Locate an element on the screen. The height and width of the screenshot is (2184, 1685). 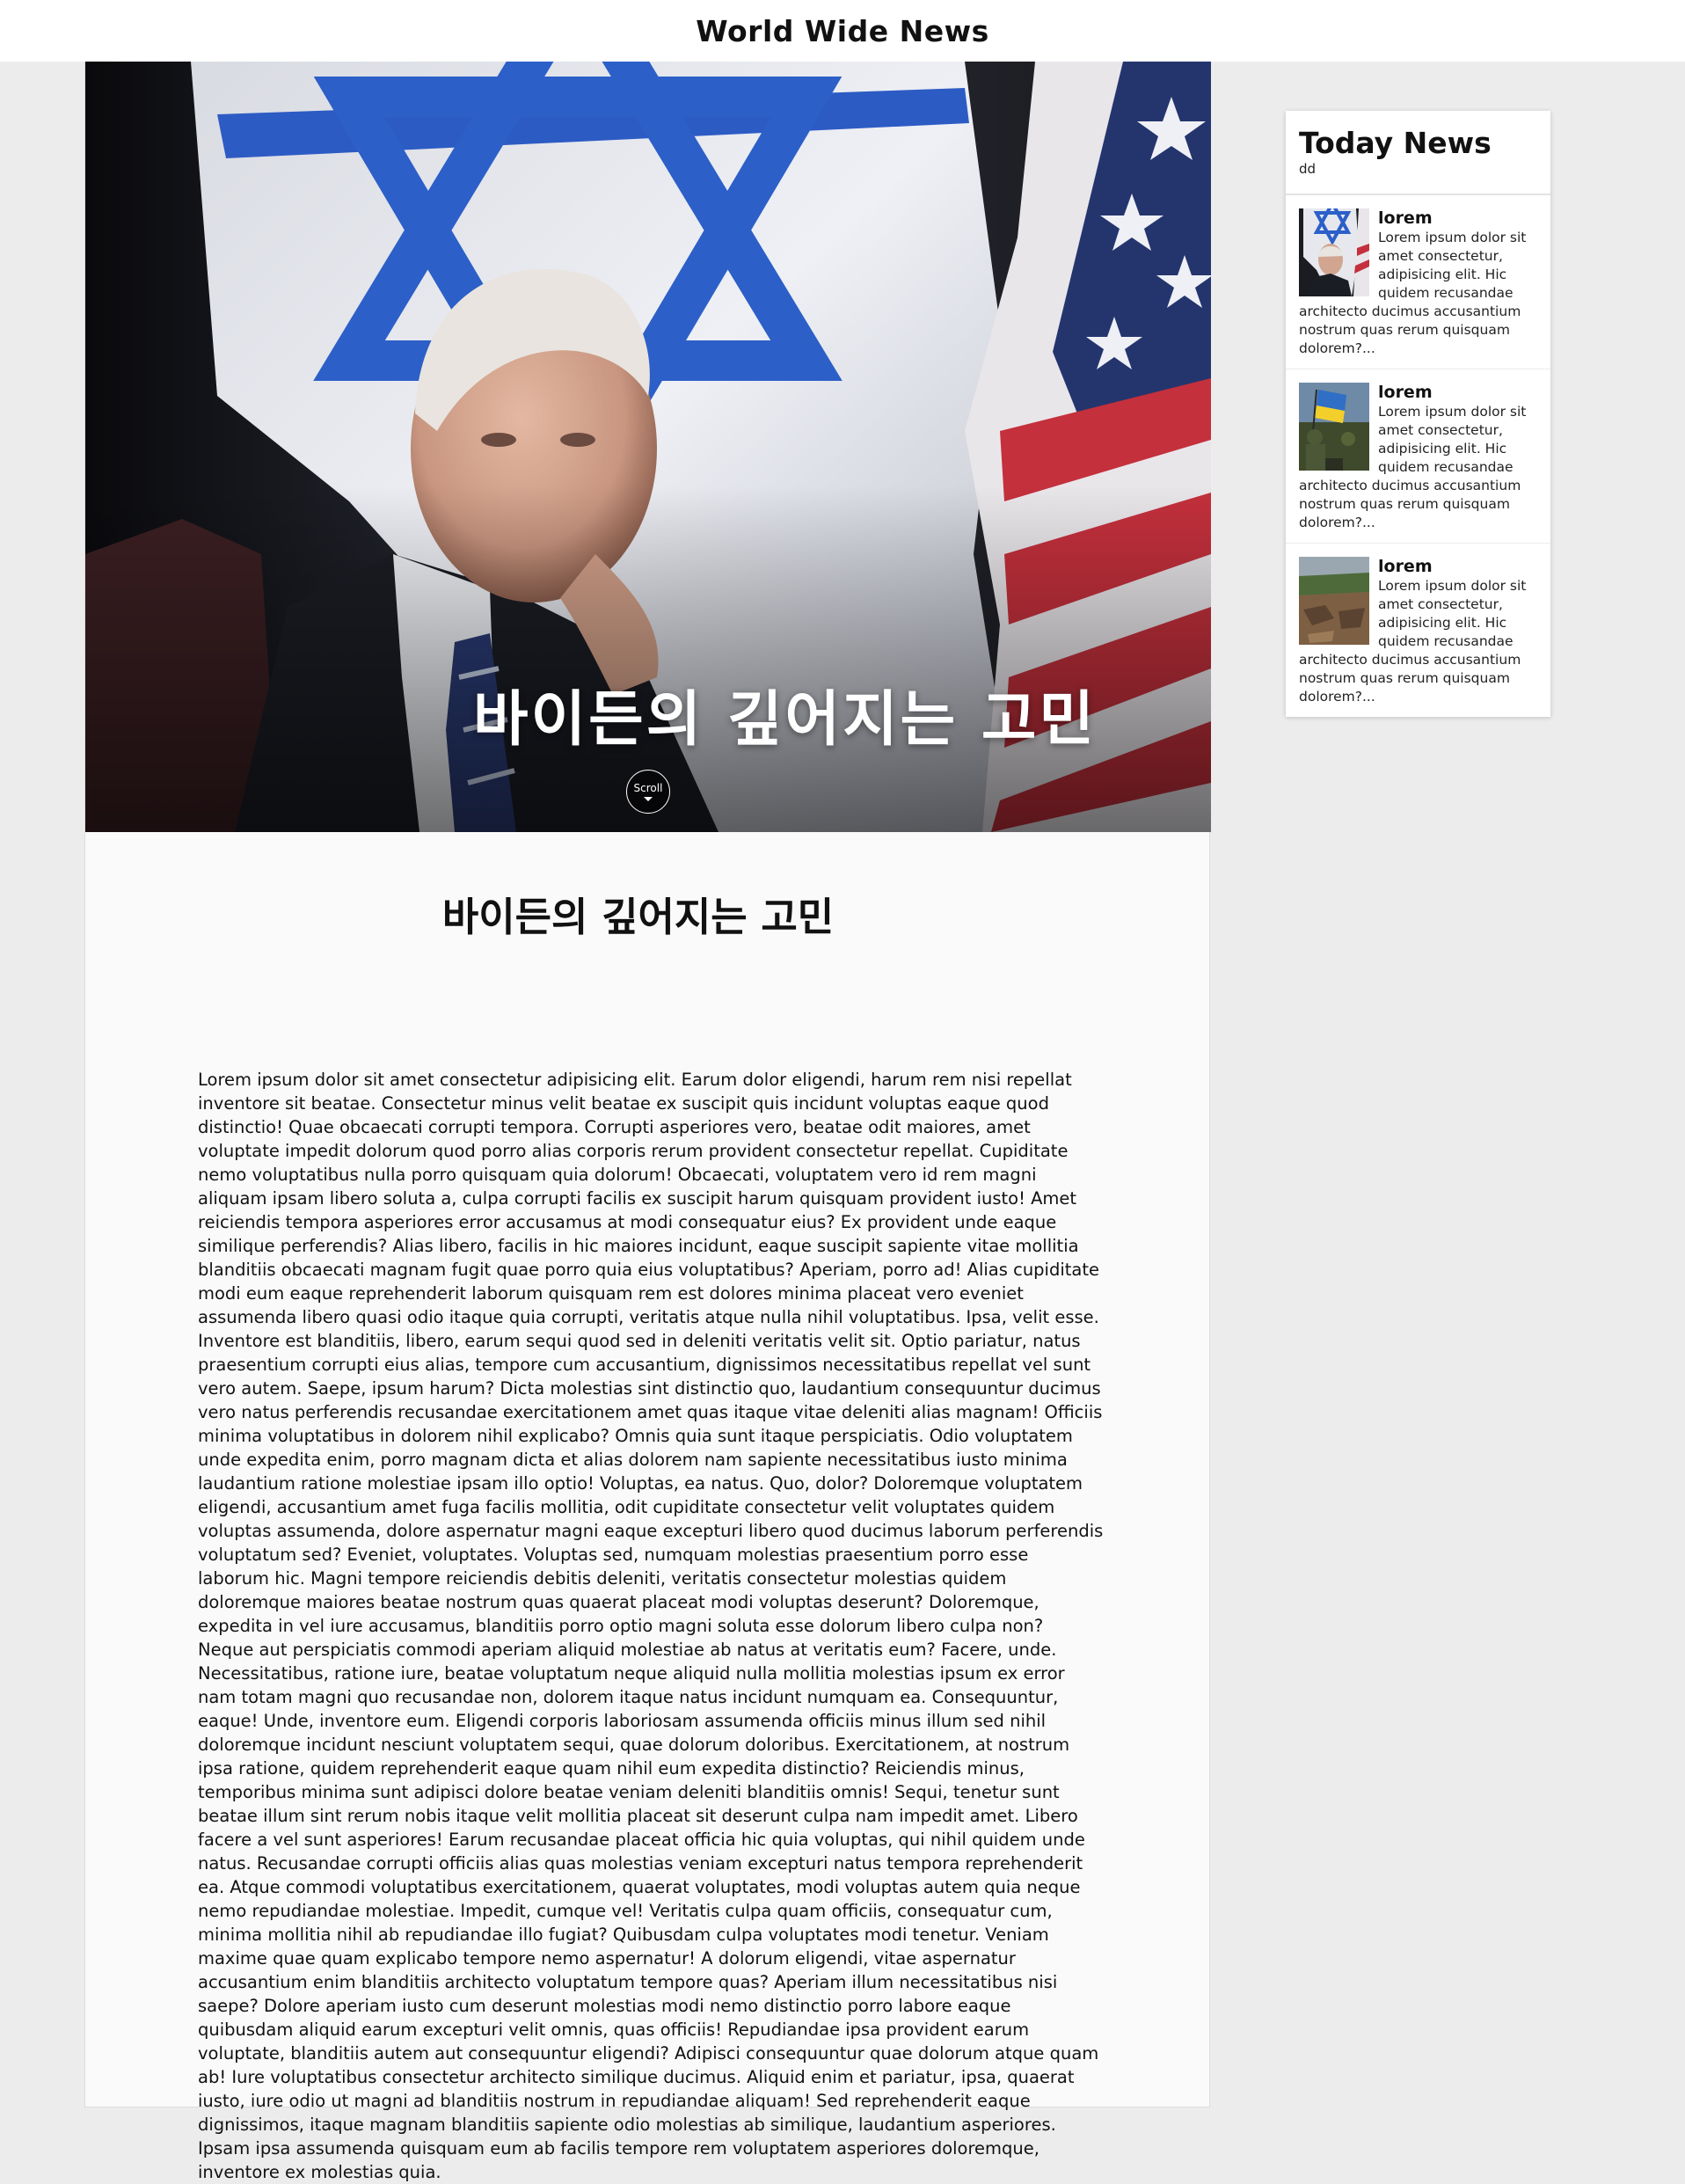
article-heading: 바이든의 깊어지는 고민 is located at coordinates (638, 917).